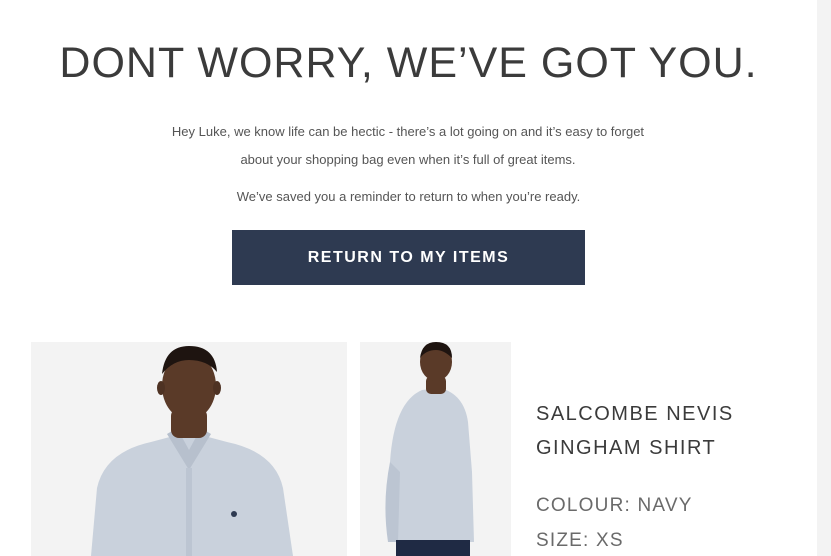  Describe the element at coordinates (583, 505) in the screenshot. I see `colour-label: COLOUR:` at that location.